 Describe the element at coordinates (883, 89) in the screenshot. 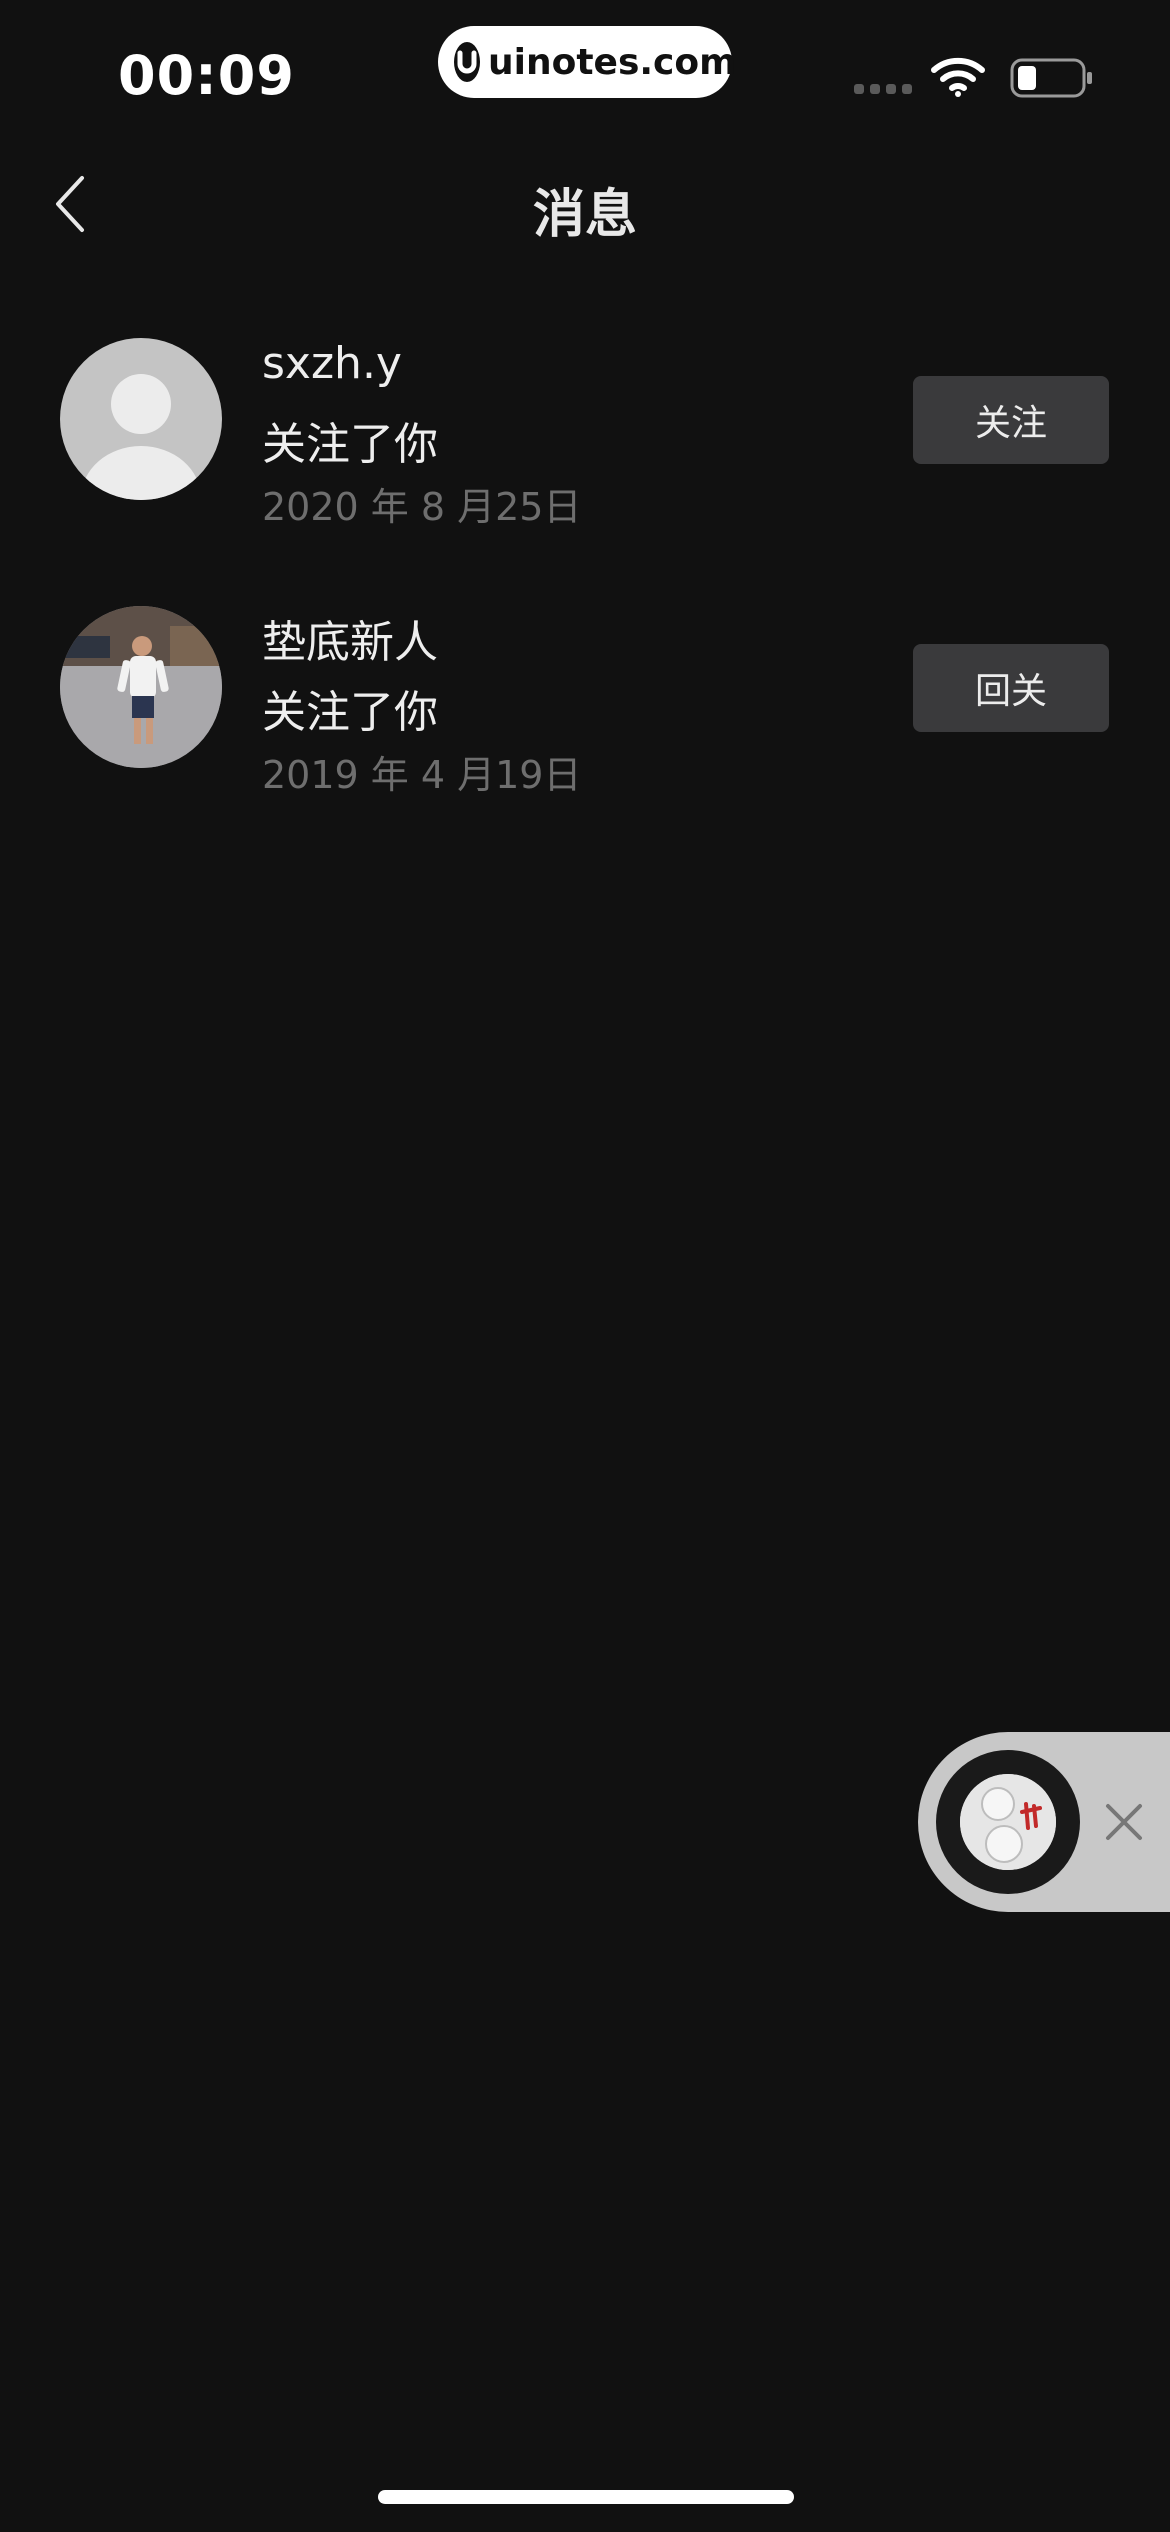

I see `cellular-signal-icon` at that location.